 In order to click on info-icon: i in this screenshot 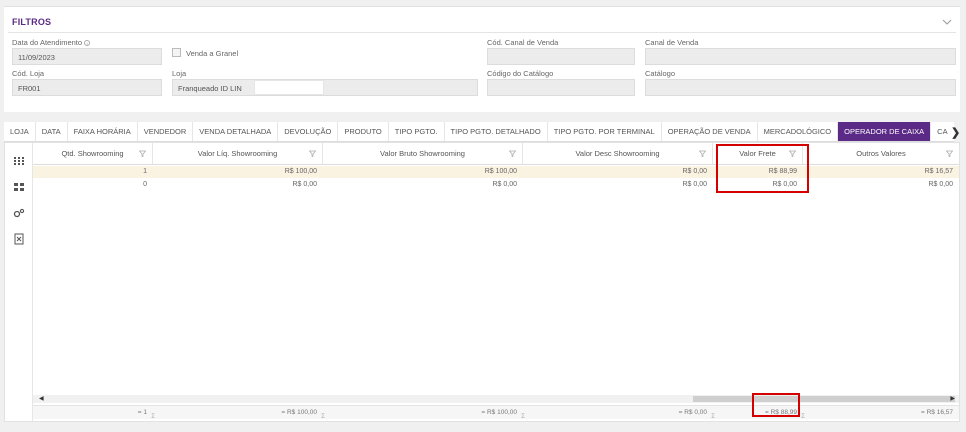, I will do `click(87, 43)`.